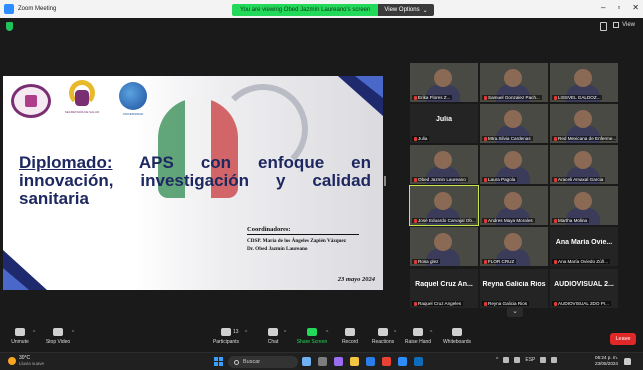  I want to click on chat-button: Chat, so click(273, 336).